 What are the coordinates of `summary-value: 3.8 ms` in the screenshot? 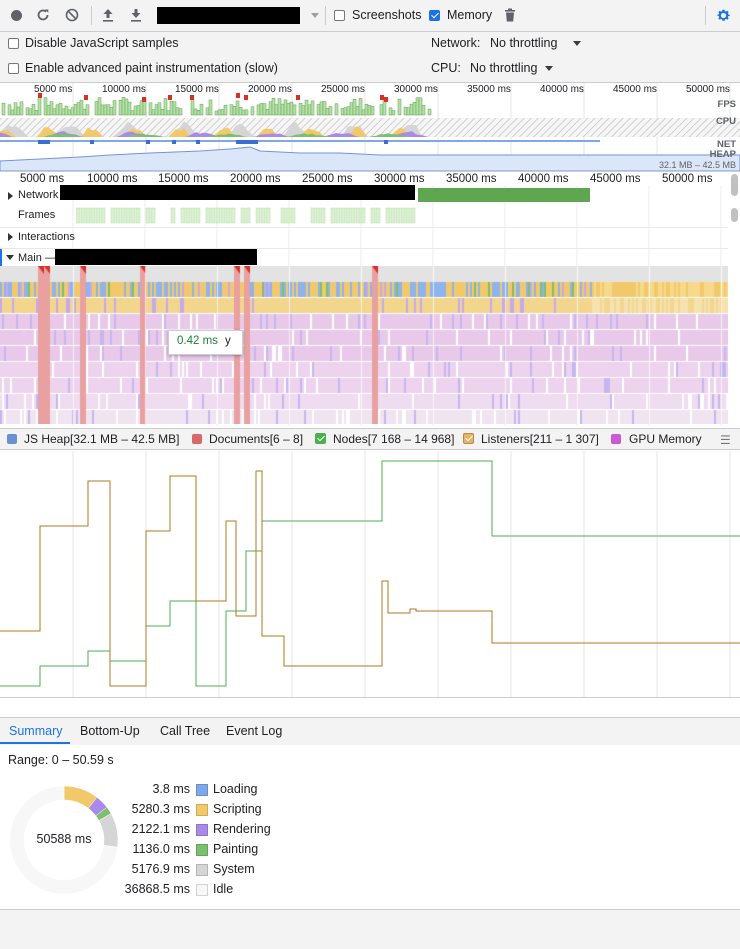 It's located at (171, 789).